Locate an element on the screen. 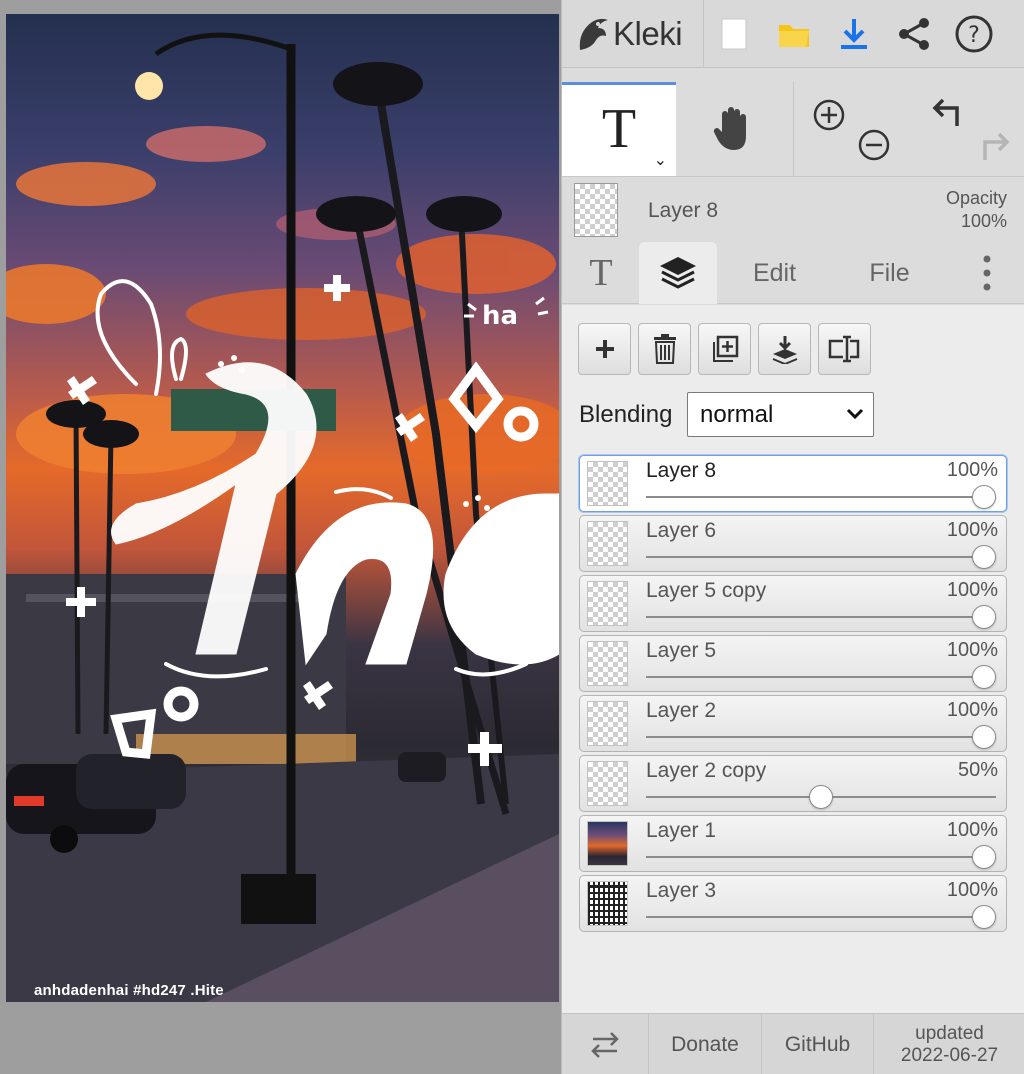  zoom-controls is located at coordinates (851, 129).